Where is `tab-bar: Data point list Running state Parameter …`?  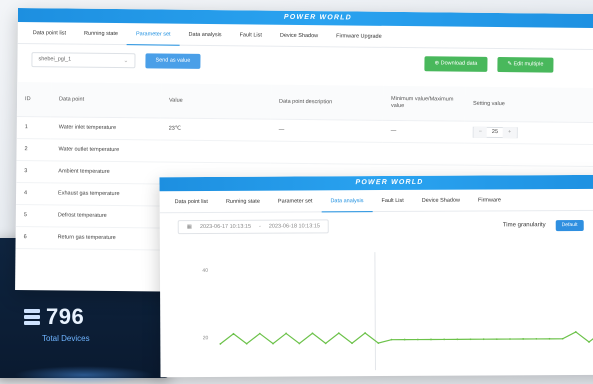 tab-bar: Data point list Running state Parameter … is located at coordinates (376, 201).